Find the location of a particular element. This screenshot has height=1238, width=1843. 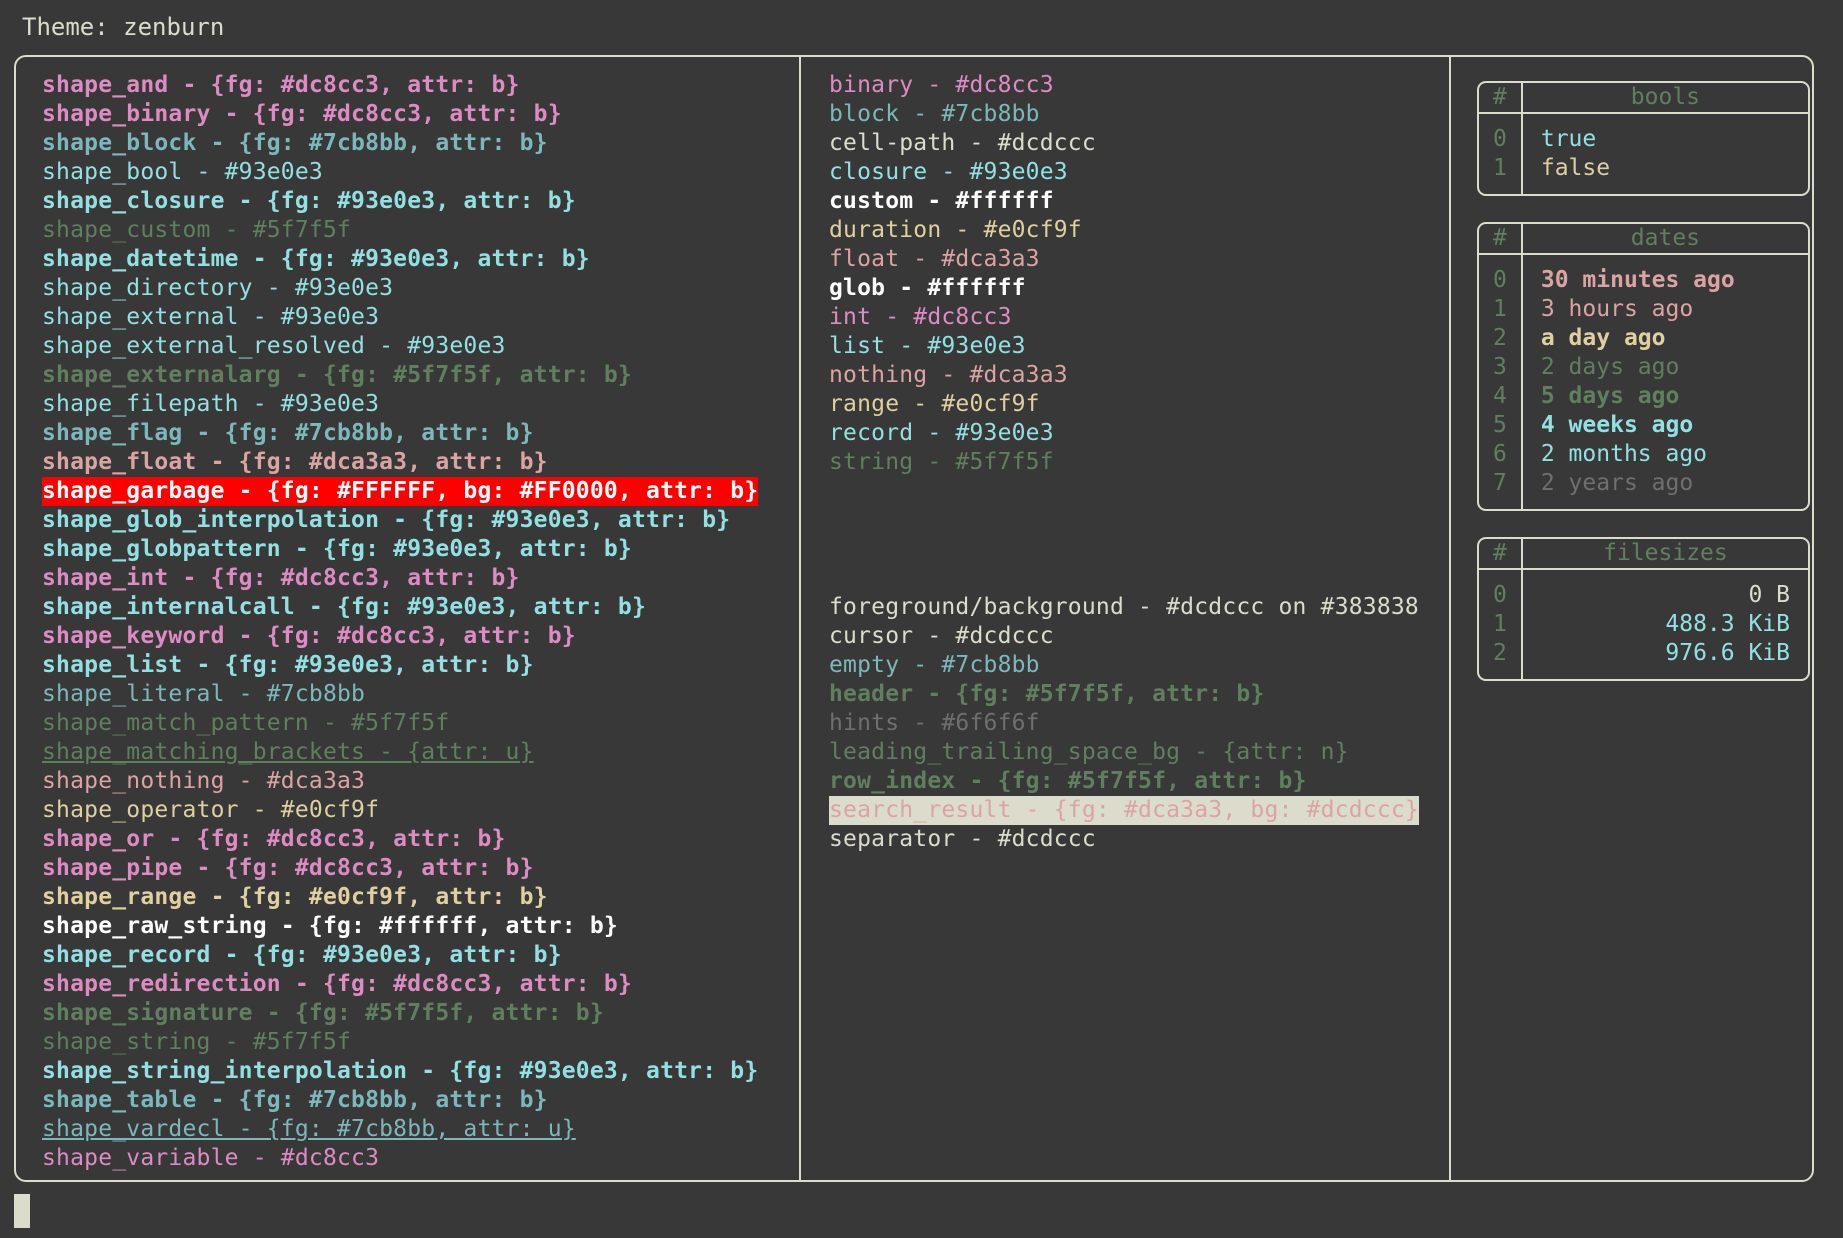

theme-entry: list - #93e0e3 is located at coordinates (927, 346).